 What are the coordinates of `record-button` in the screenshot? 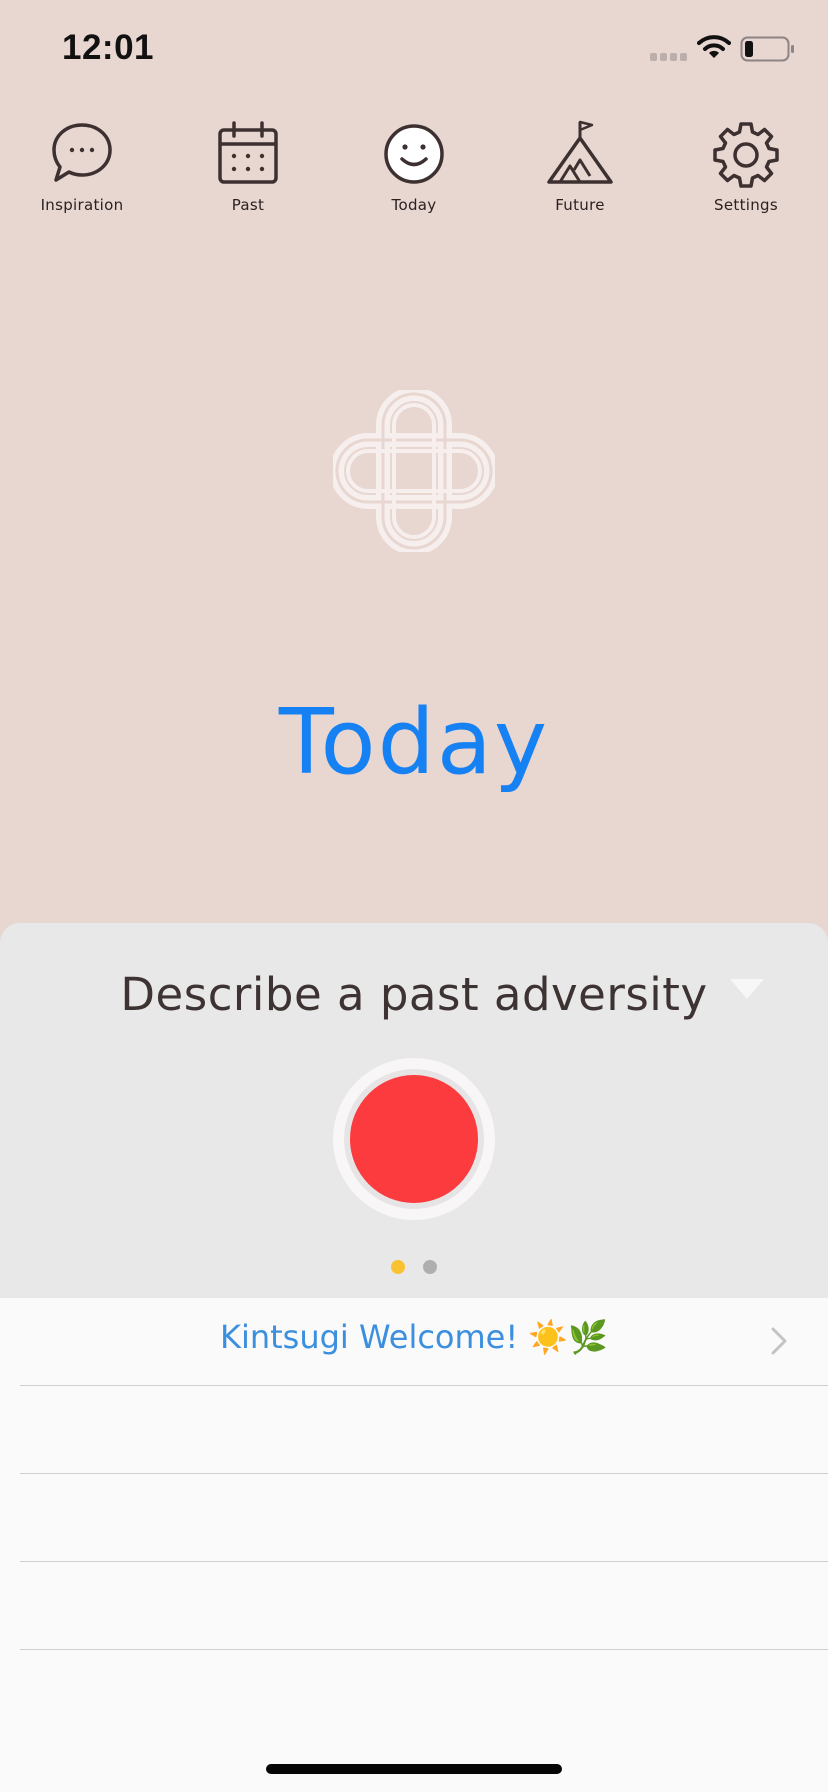 It's located at (414, 1139).